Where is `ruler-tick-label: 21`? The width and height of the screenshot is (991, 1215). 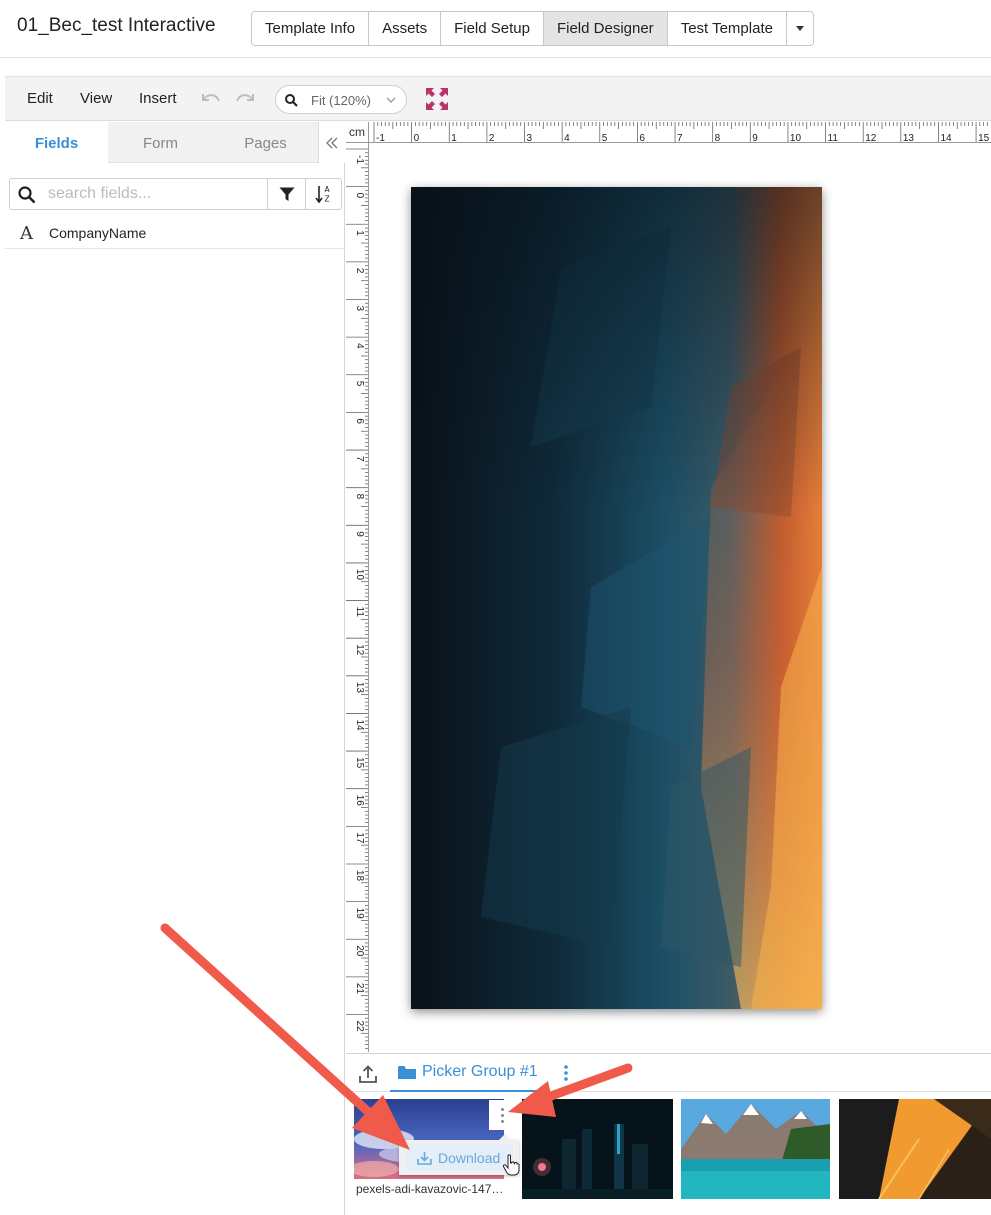
ruler-tick-label: 21 is located at coordinates (359, 989).